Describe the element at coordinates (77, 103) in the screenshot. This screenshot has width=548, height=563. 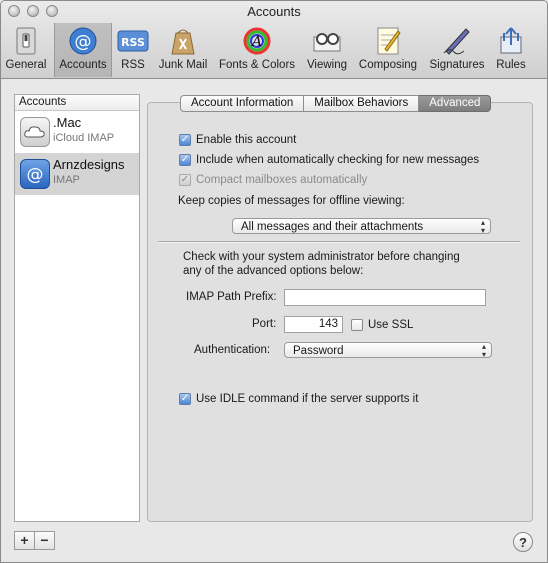
I see `sidebar-header: Accounts` at that location.